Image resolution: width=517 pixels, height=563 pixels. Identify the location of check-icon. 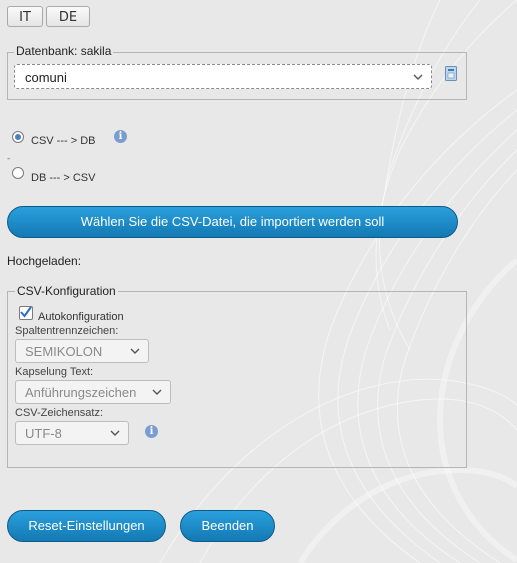
(26, 312).